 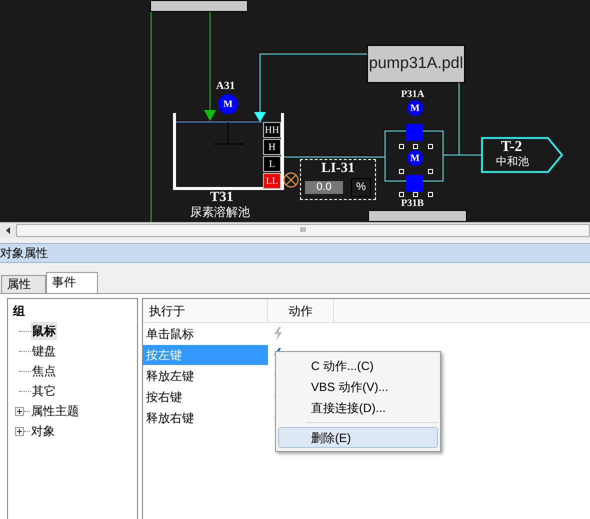 I want to click on tree-item: 其它, so click(x=44, y=391).